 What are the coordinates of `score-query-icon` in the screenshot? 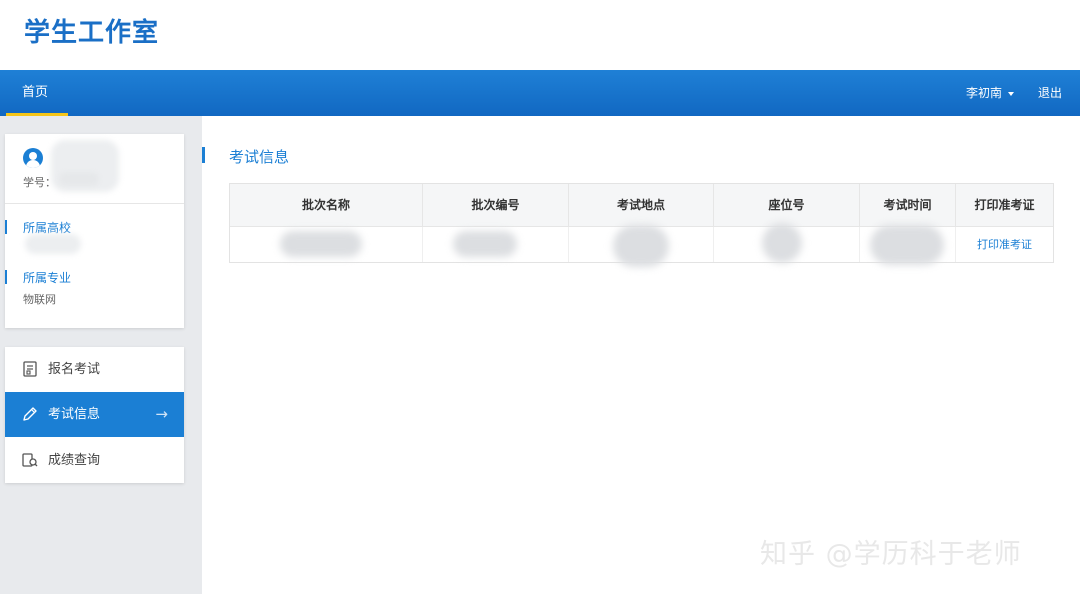 It's located at (30, 460).